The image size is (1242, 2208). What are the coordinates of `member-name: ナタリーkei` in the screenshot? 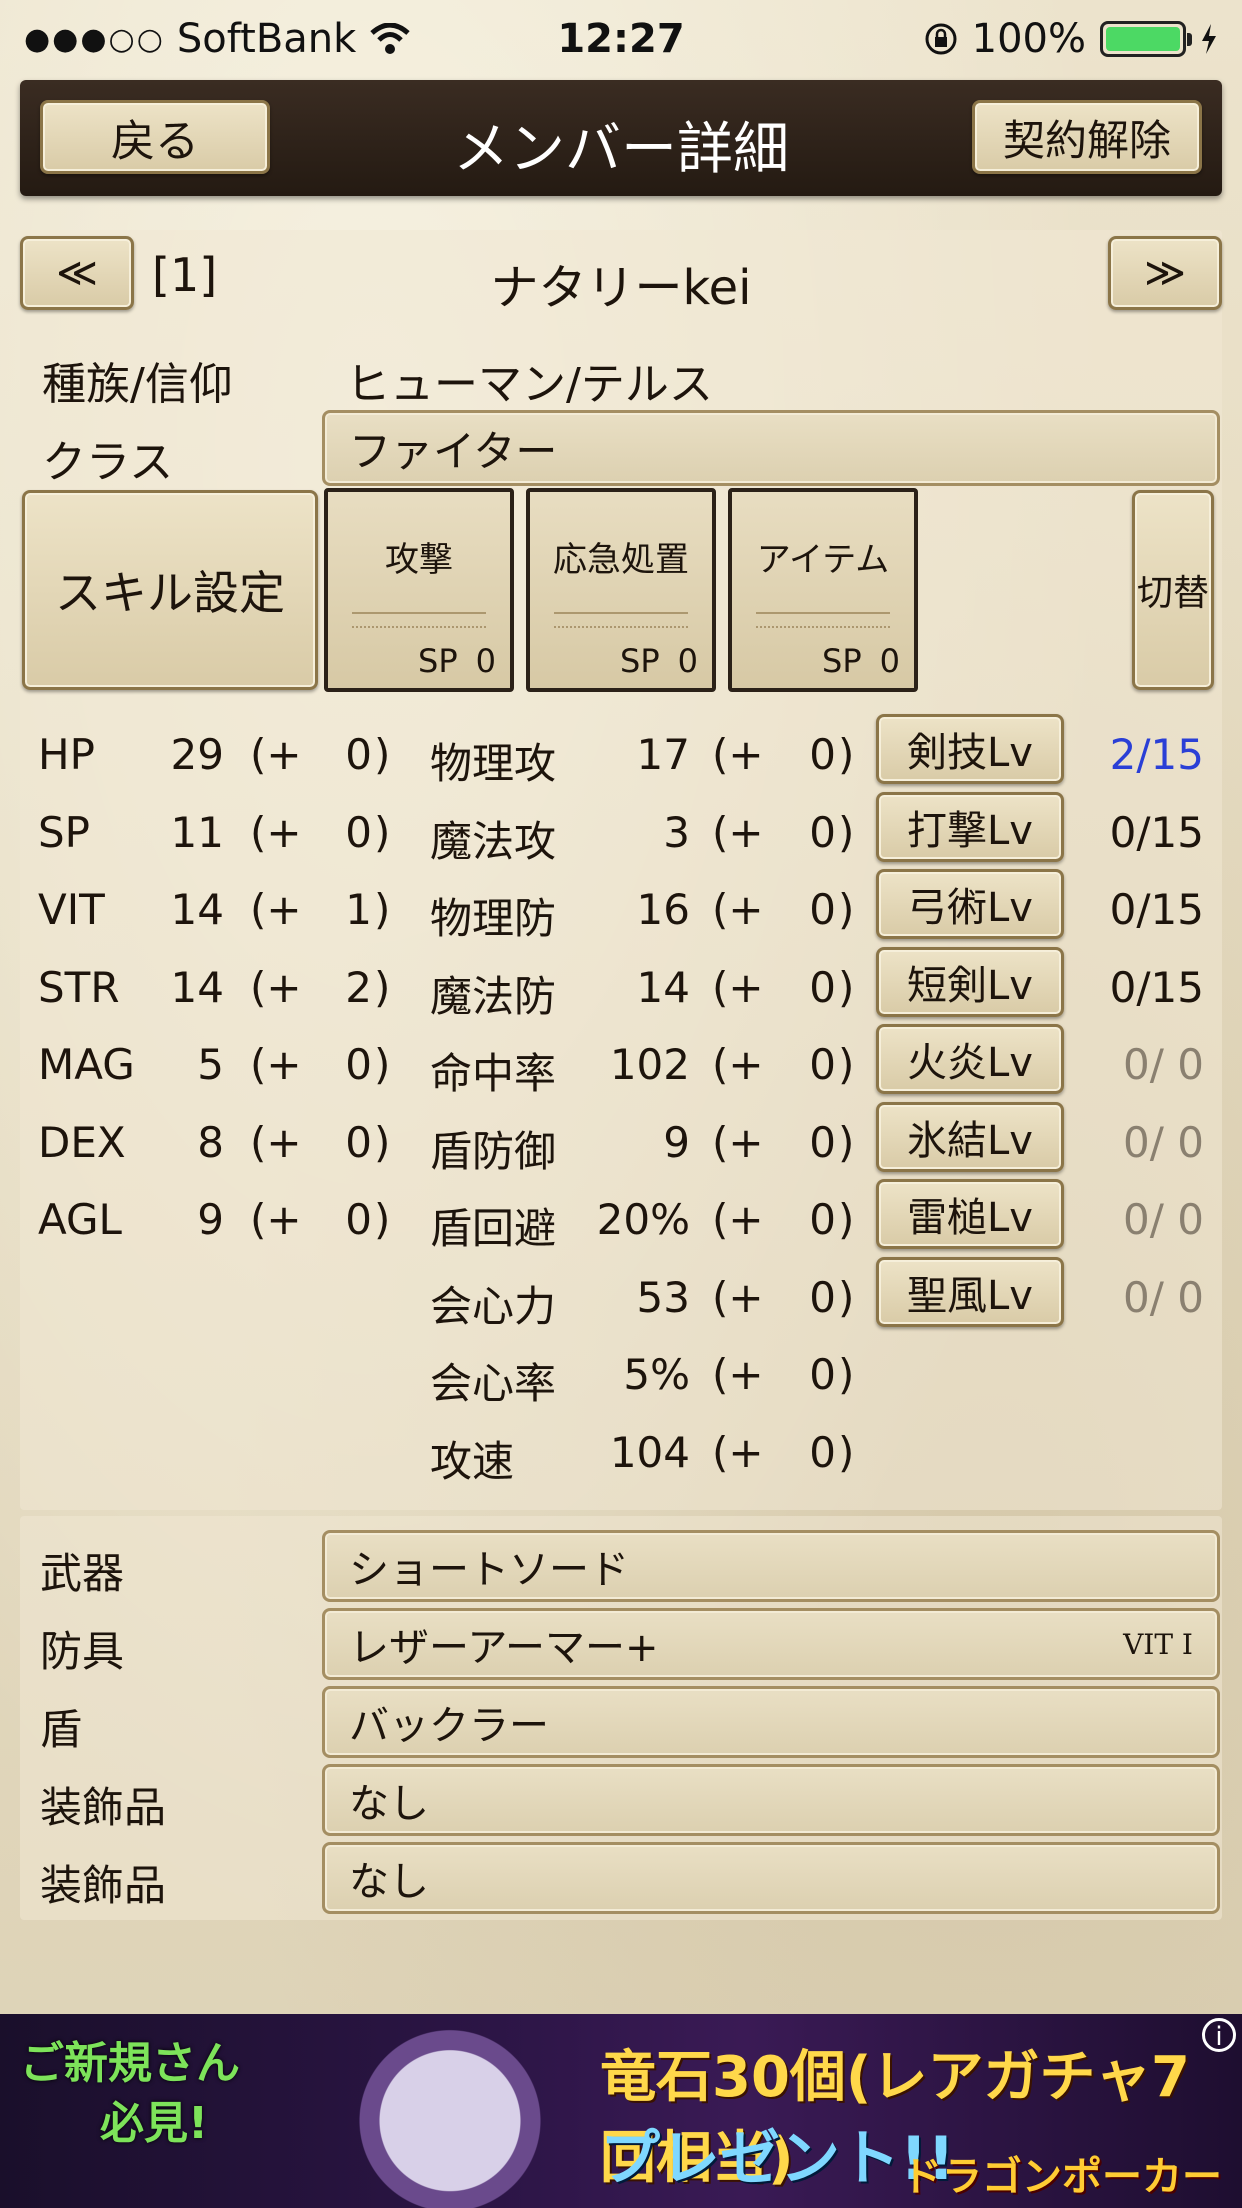 It's located at (621, 288).